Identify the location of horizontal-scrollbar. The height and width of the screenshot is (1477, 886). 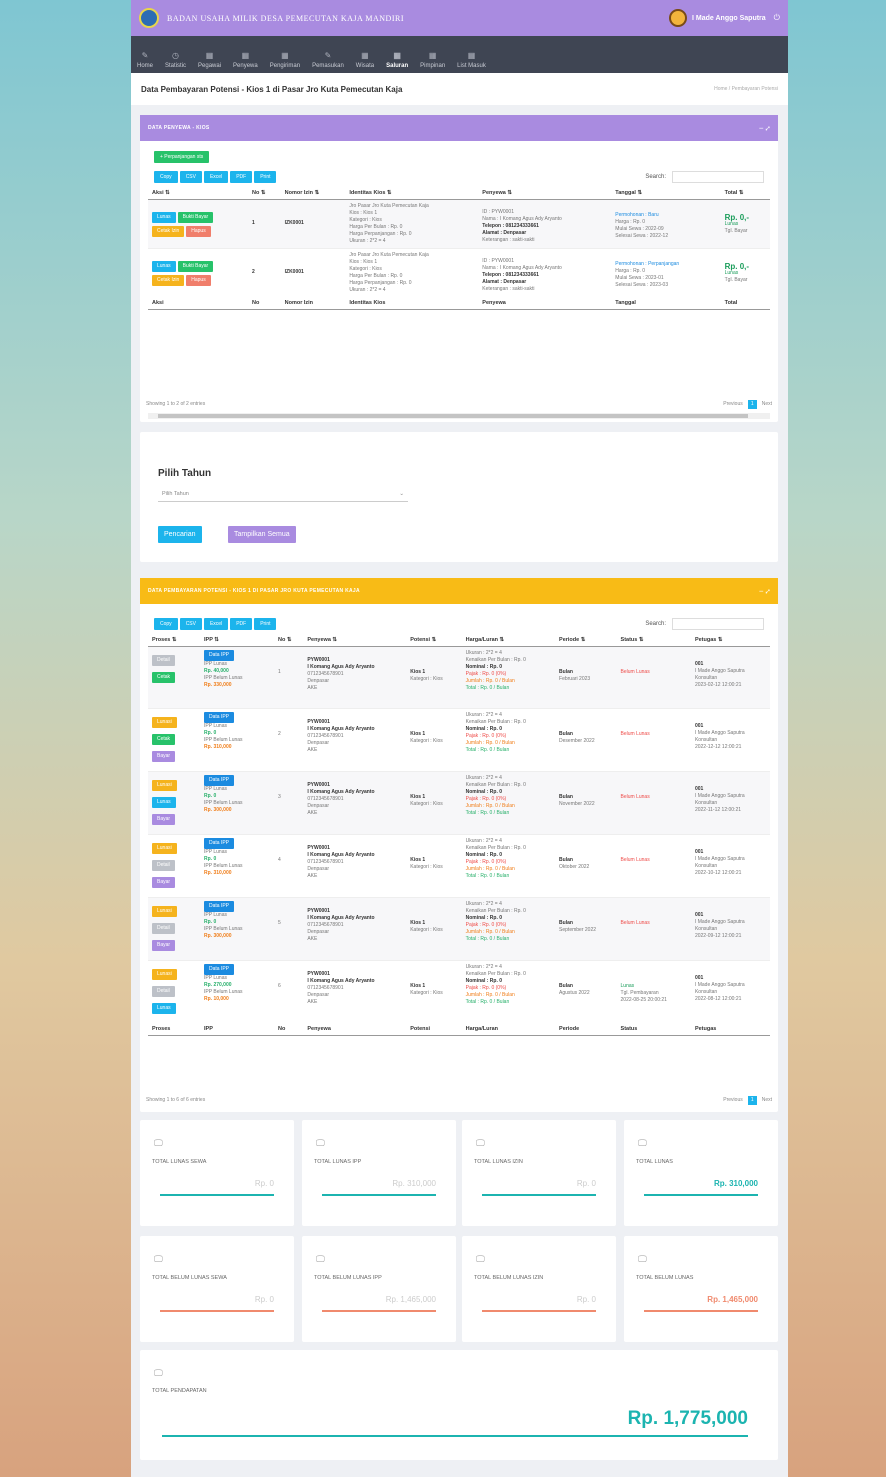
(459, 416).